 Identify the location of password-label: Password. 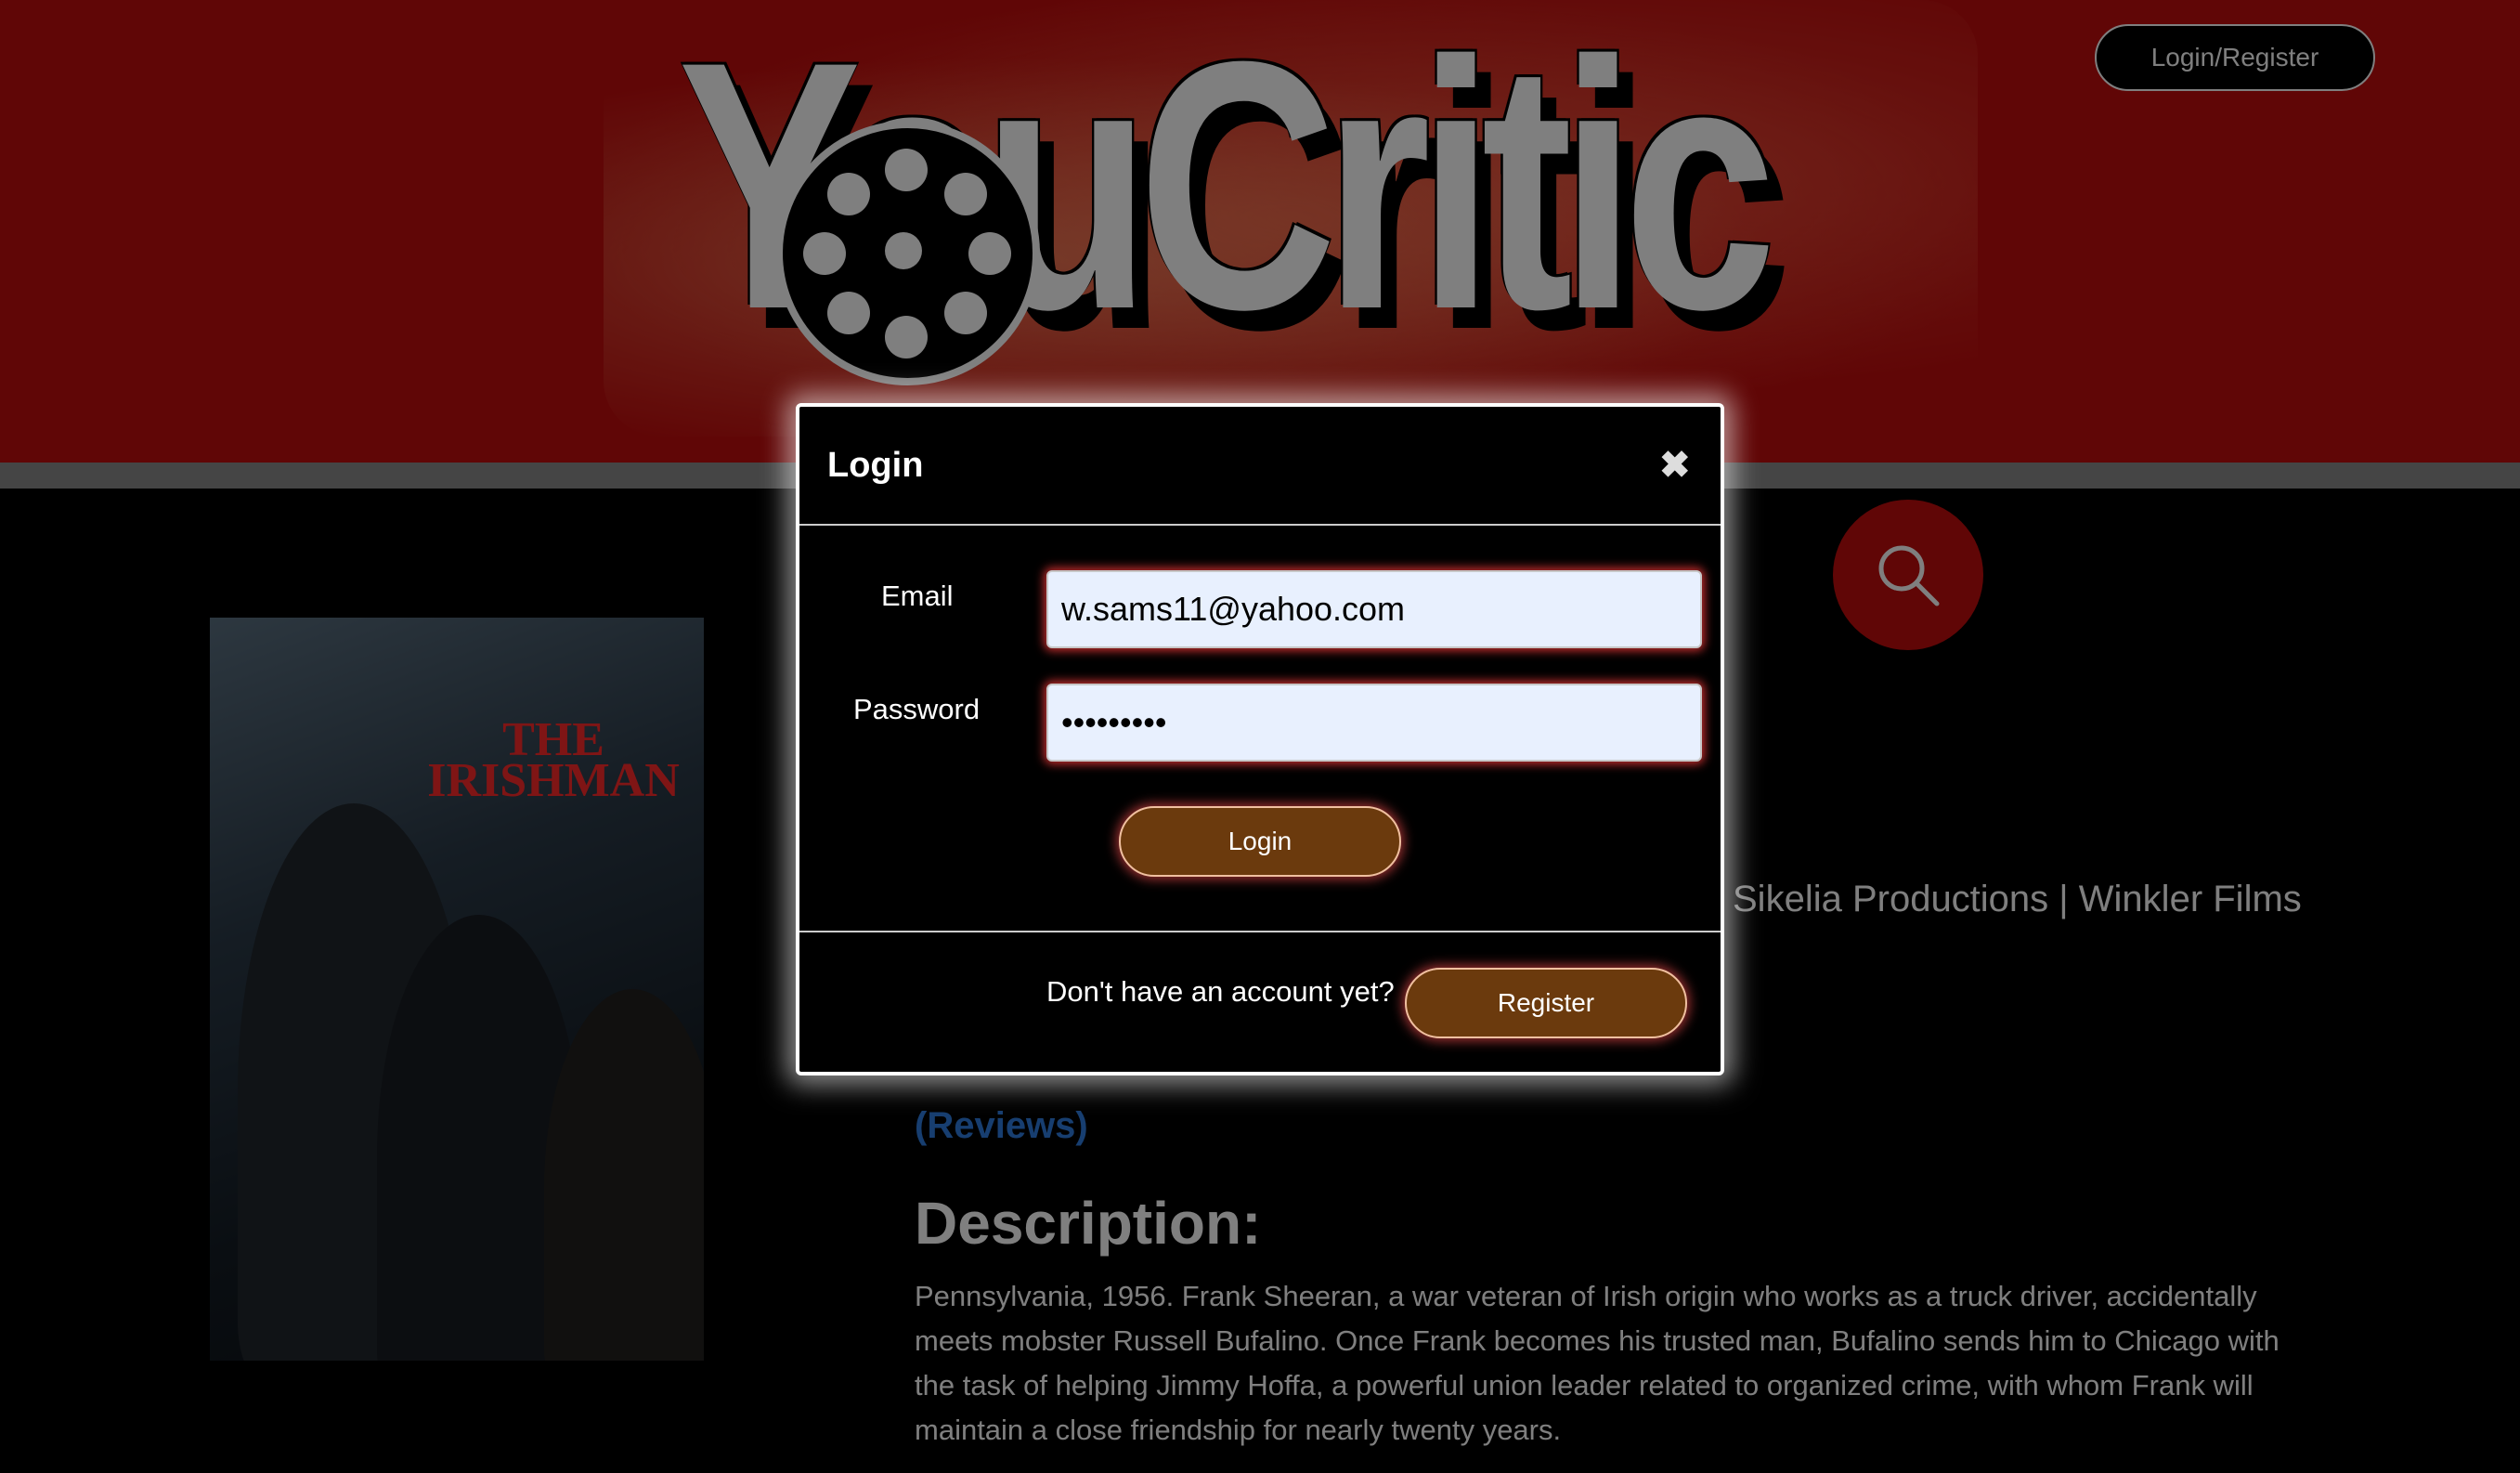
(917, 709).